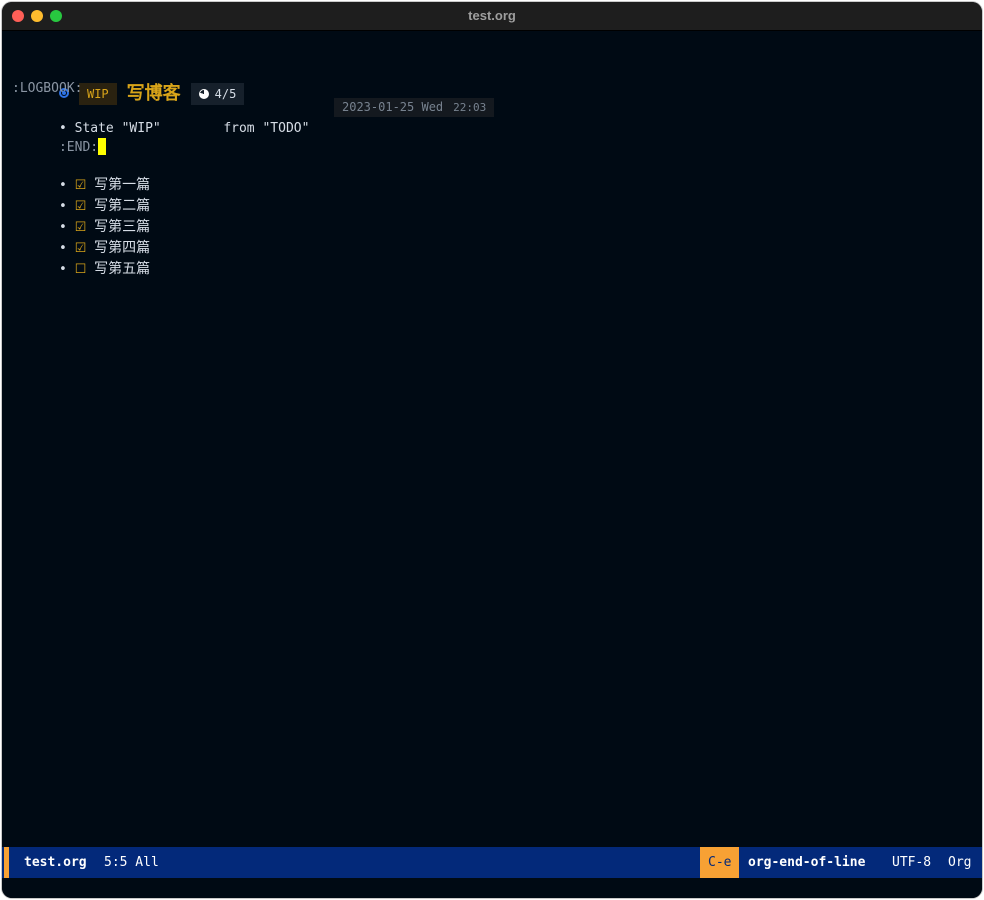 The image size is (984, 900). Describe the element at coordinates (807, 862) in the screenshot. I see `modeline-command: org-end-of-line` at that location.